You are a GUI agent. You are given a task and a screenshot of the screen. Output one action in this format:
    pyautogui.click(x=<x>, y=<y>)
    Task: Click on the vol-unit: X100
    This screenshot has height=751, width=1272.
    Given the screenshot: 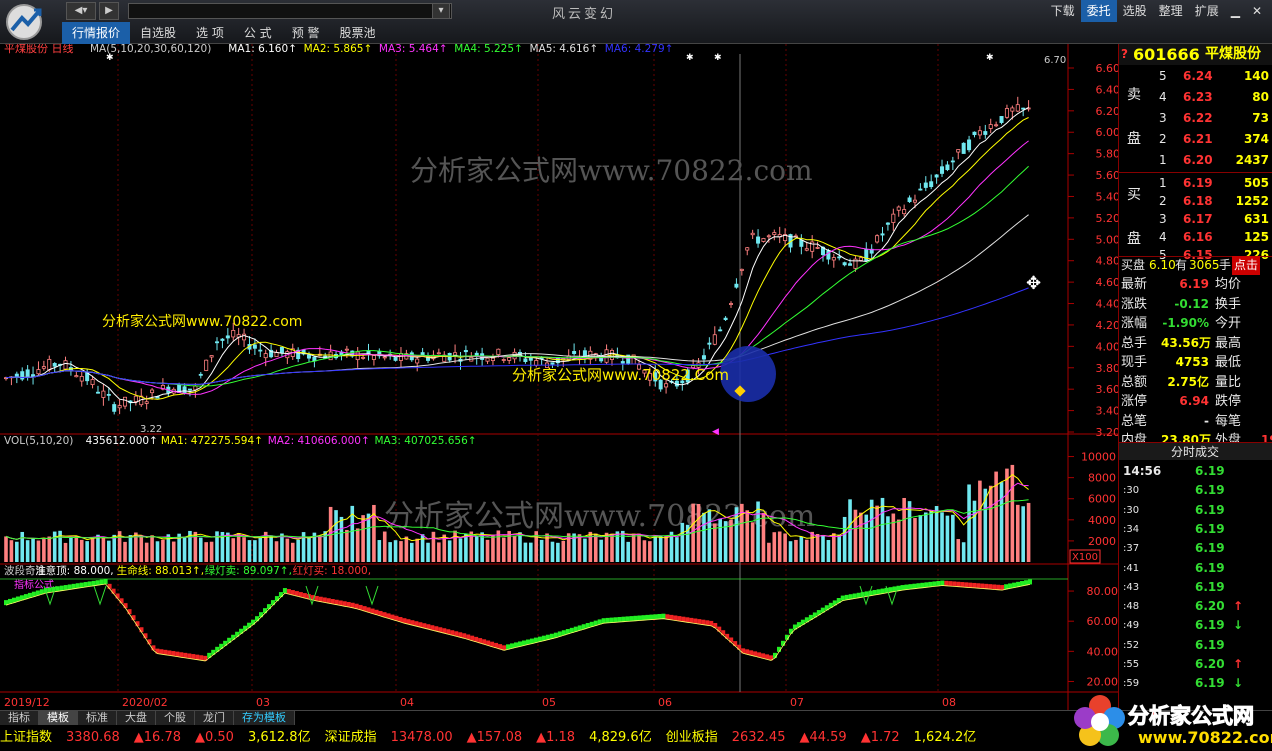 What is the action you would take?
    pyautogui.click(x=1085, y=557)
    